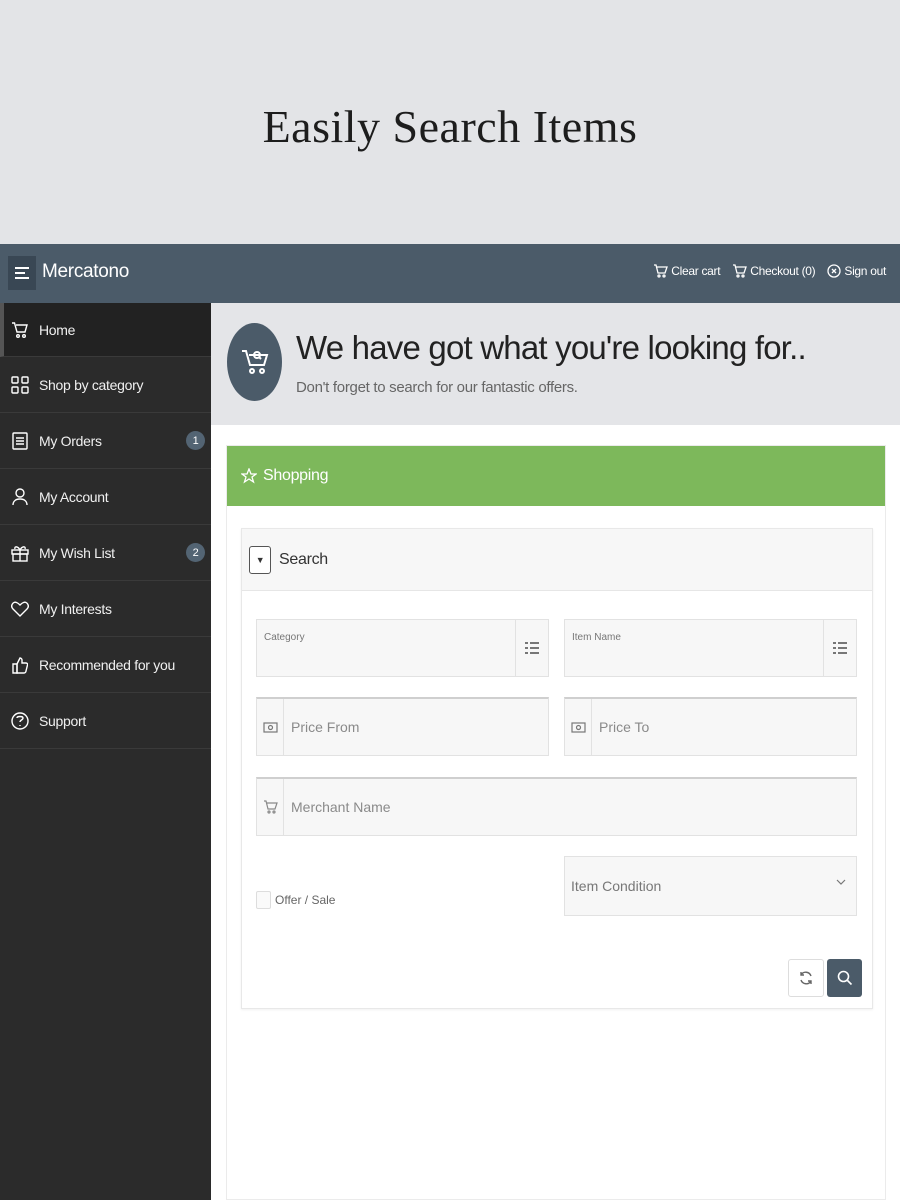  What do you see at coordinates (105, 330) in the screenshot?
I see `sidebar-item-home: Home` at bounding box center [105, 330].